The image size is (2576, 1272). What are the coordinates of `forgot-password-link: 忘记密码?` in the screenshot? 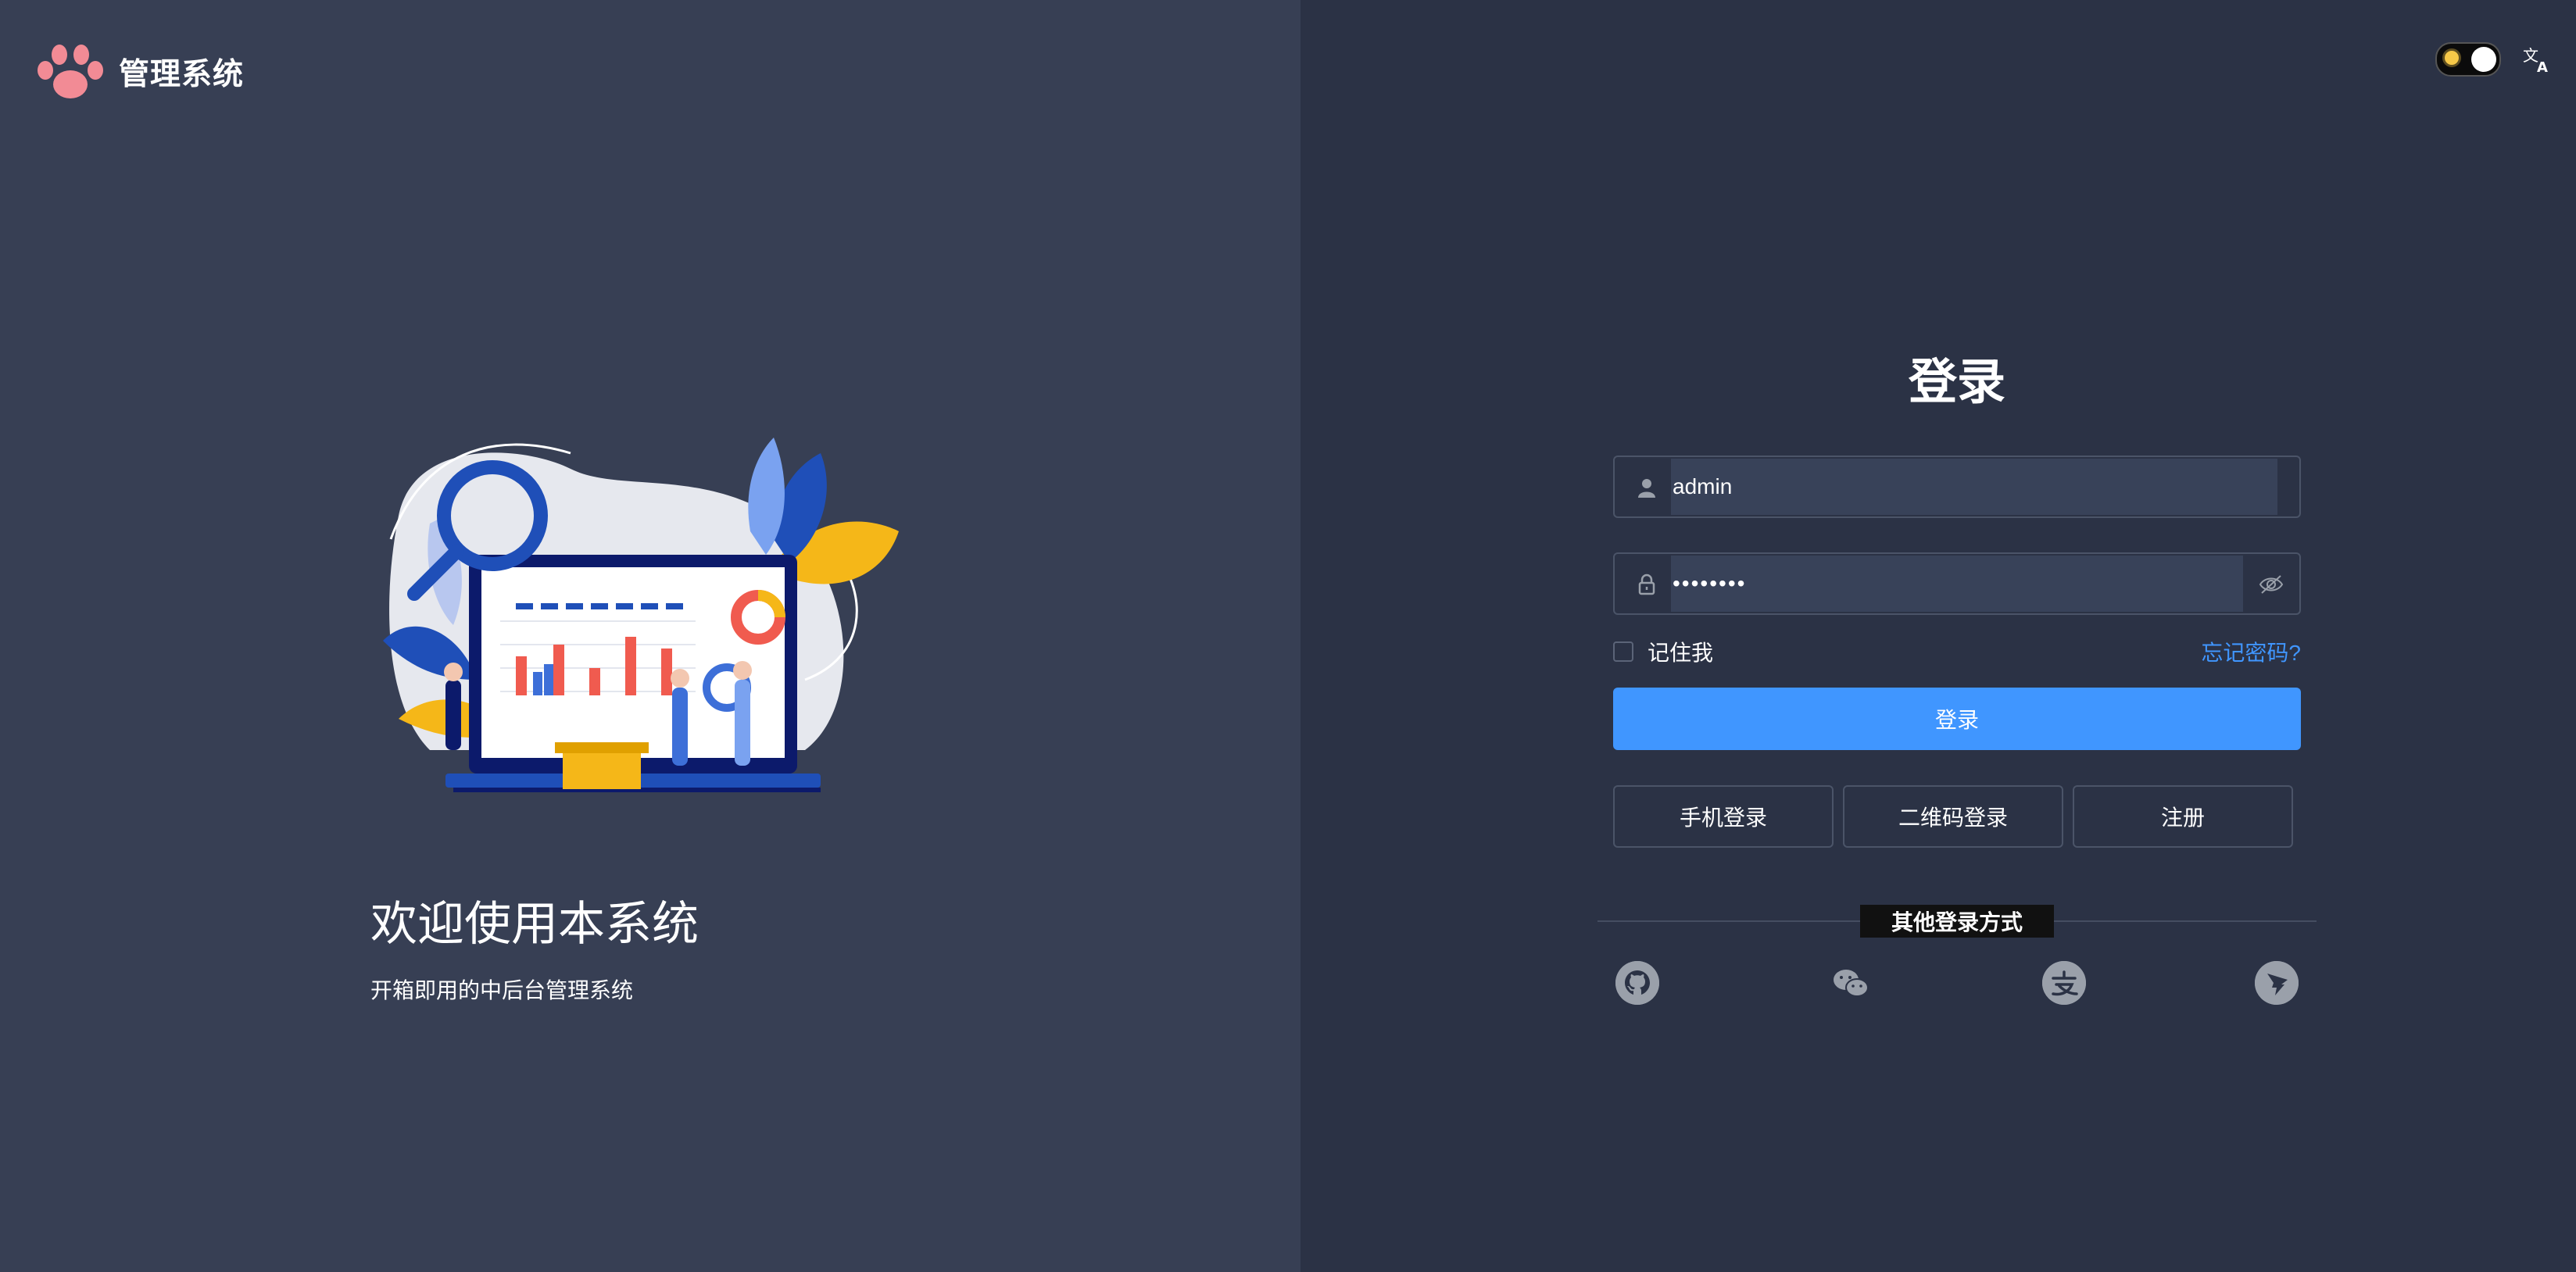 It's located at (2251, 652).